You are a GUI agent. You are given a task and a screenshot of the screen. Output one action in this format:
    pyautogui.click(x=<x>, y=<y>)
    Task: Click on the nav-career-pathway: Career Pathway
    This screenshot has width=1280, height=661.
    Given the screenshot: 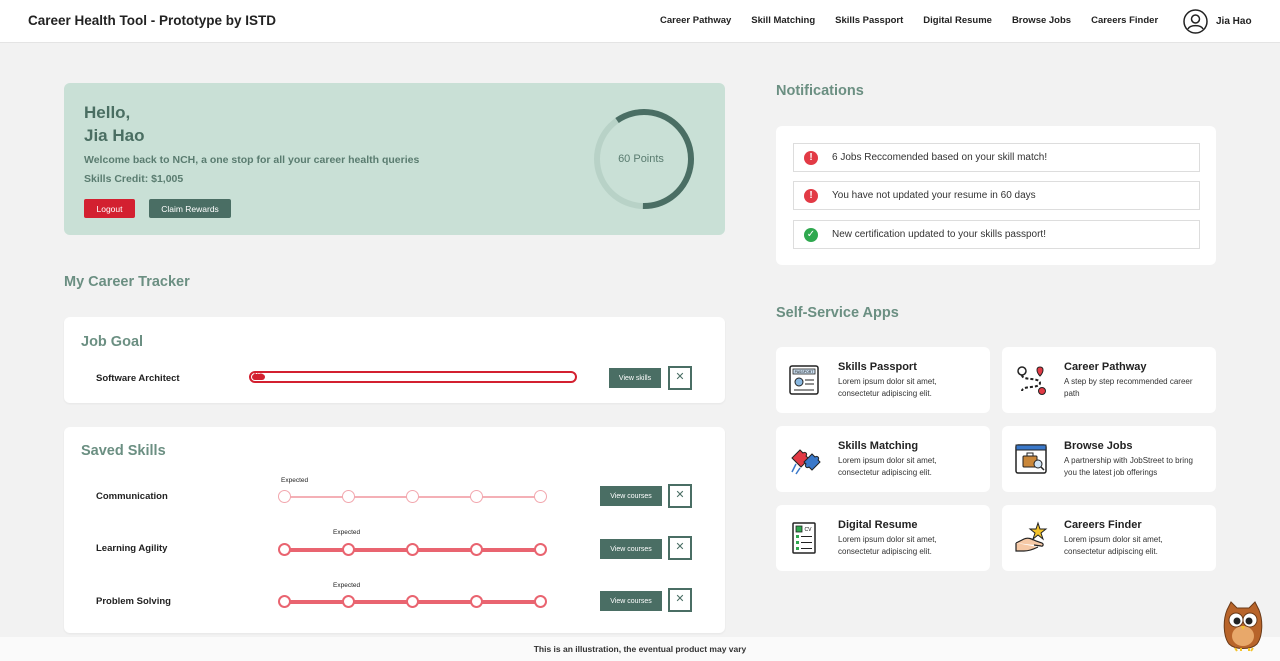 What is the action you would take?
    pyautogui.click(x=695, y=20)
    